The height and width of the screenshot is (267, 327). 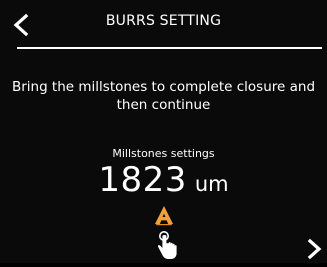 I want to click on chevron-right-icon, so click(x=314, y=249).